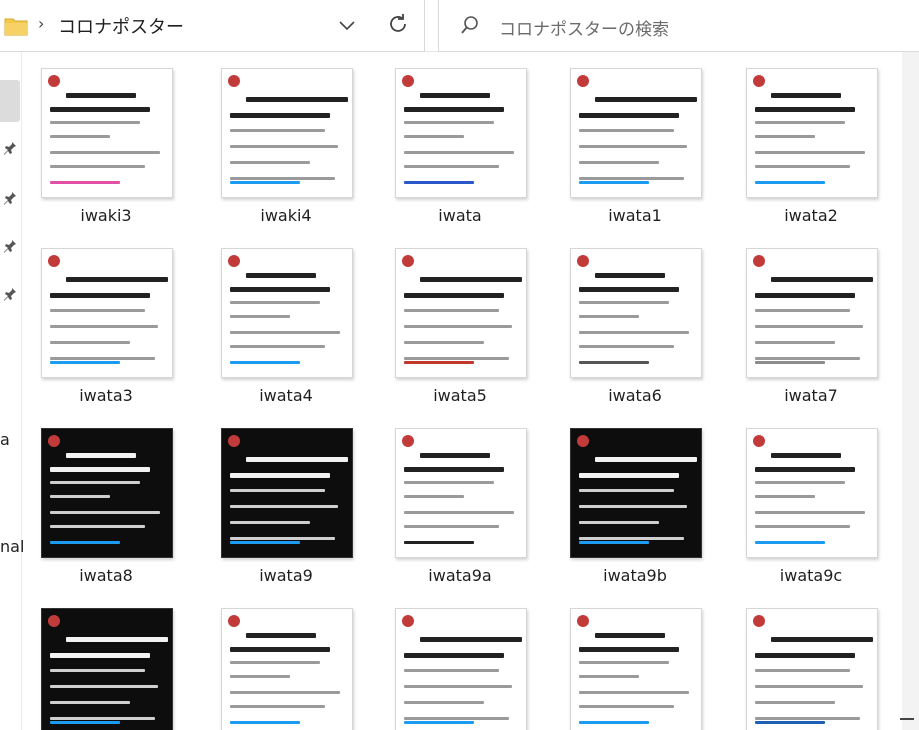 The width and height of the screenshot is (919, 730). Describe the element at coordinates (811, 575) in the screenshot. I see `file-name: iwata9c` at that location.